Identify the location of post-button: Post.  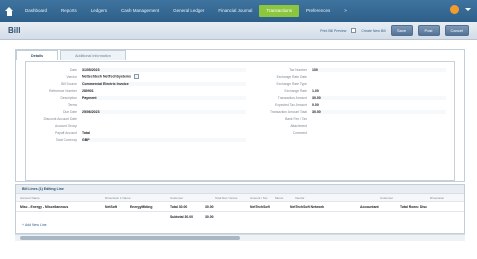
(428, 30).